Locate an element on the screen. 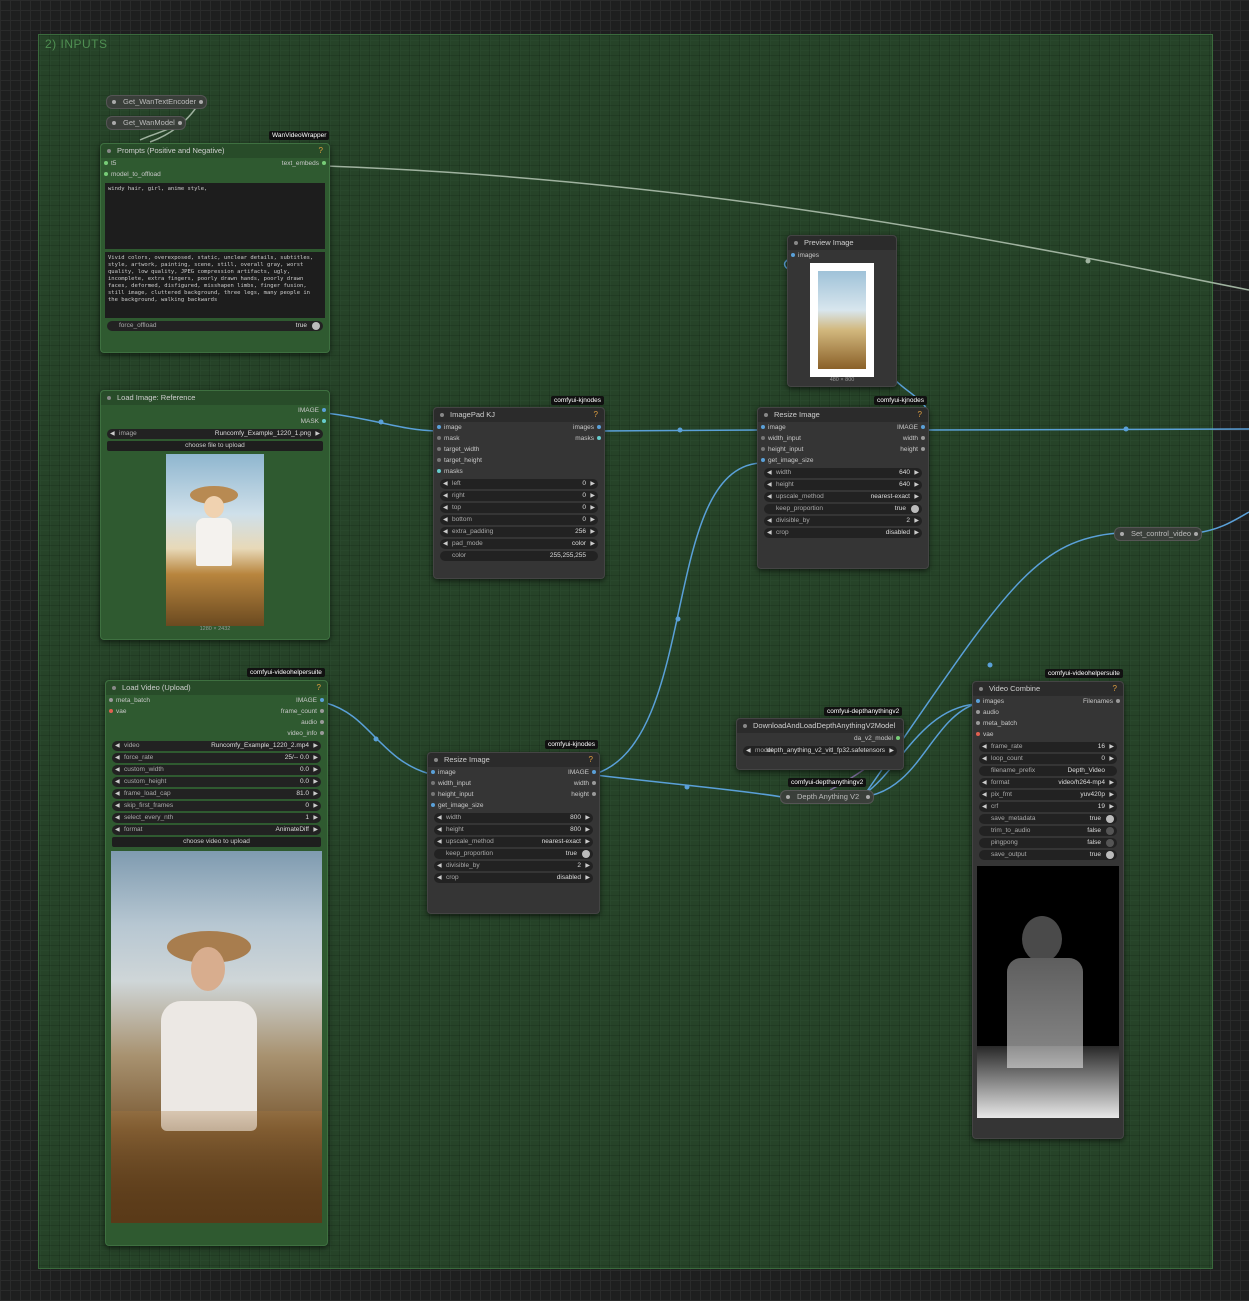 The width and height of the screenshot is (1249, 1301). get-wan-model-node: Get_WanModel is located at coordinates (146, 123).